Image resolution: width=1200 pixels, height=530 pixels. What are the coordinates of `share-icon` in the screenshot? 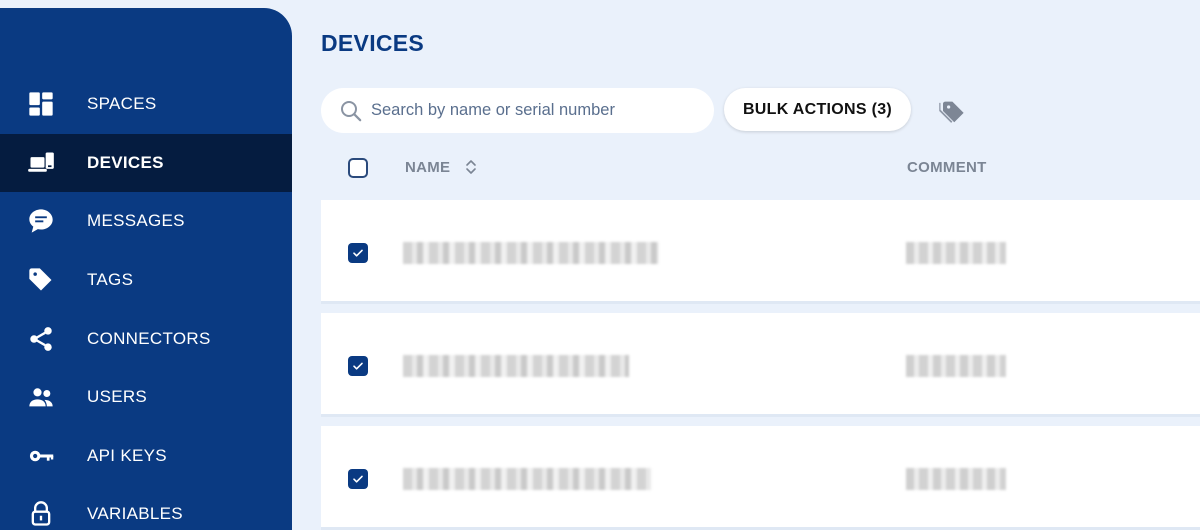 It's located at (41, 339).